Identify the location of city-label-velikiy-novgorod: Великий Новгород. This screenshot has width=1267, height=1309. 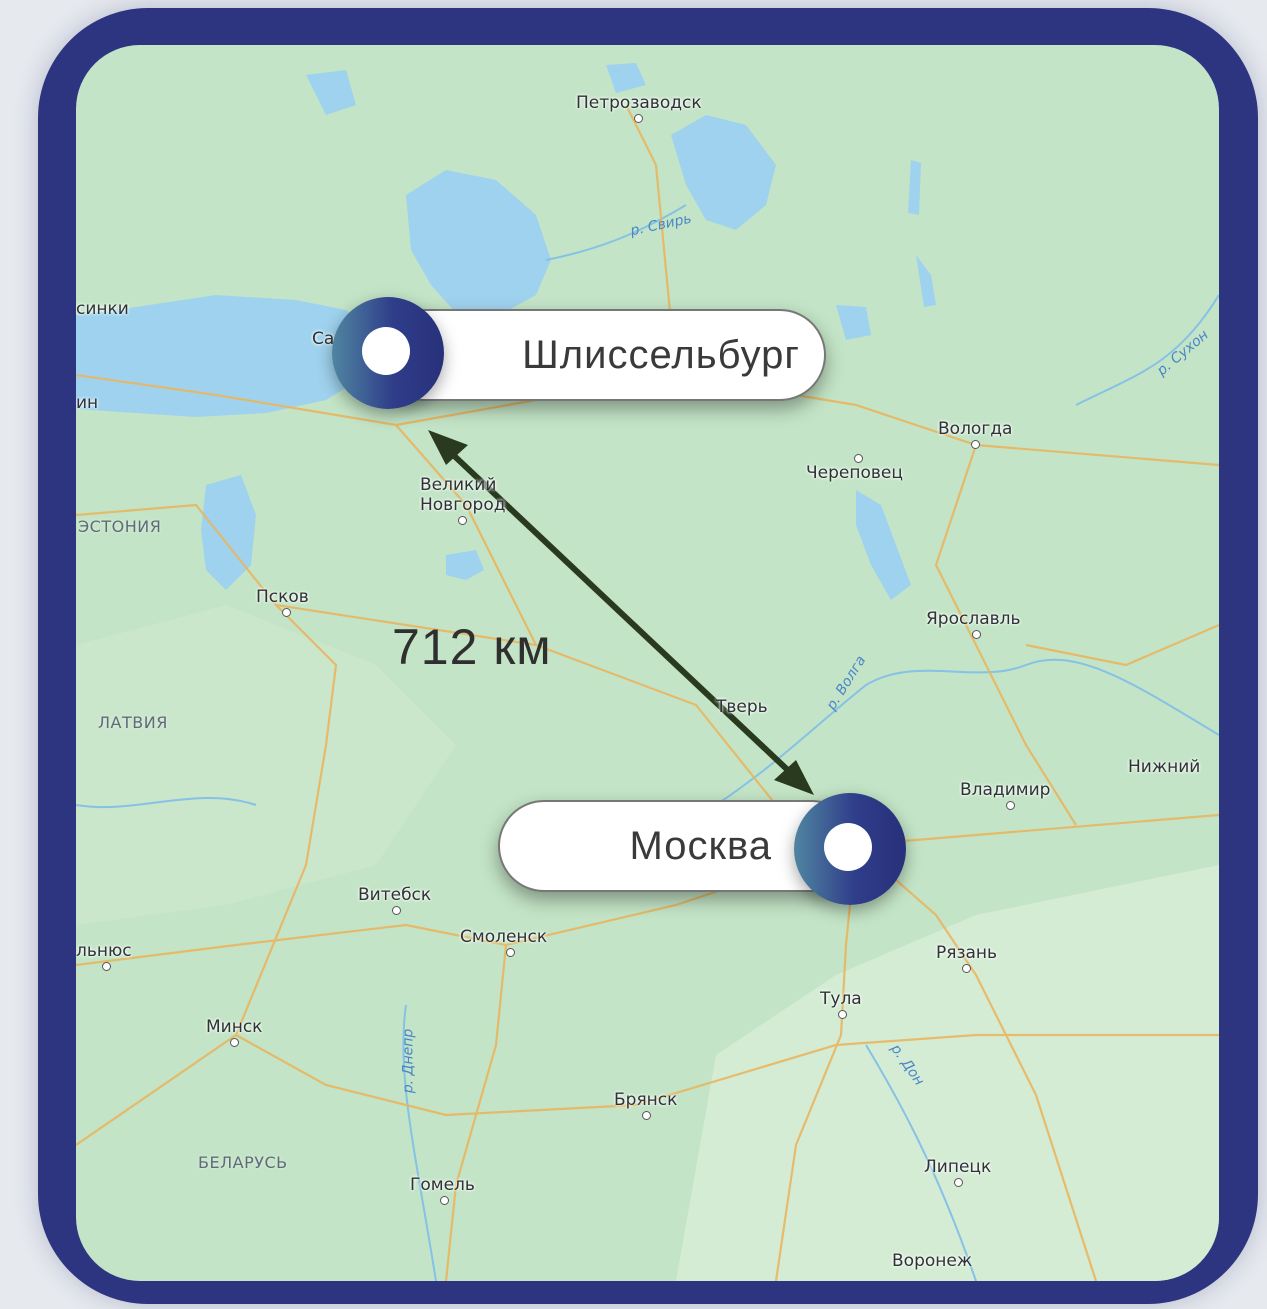
(462, 500).